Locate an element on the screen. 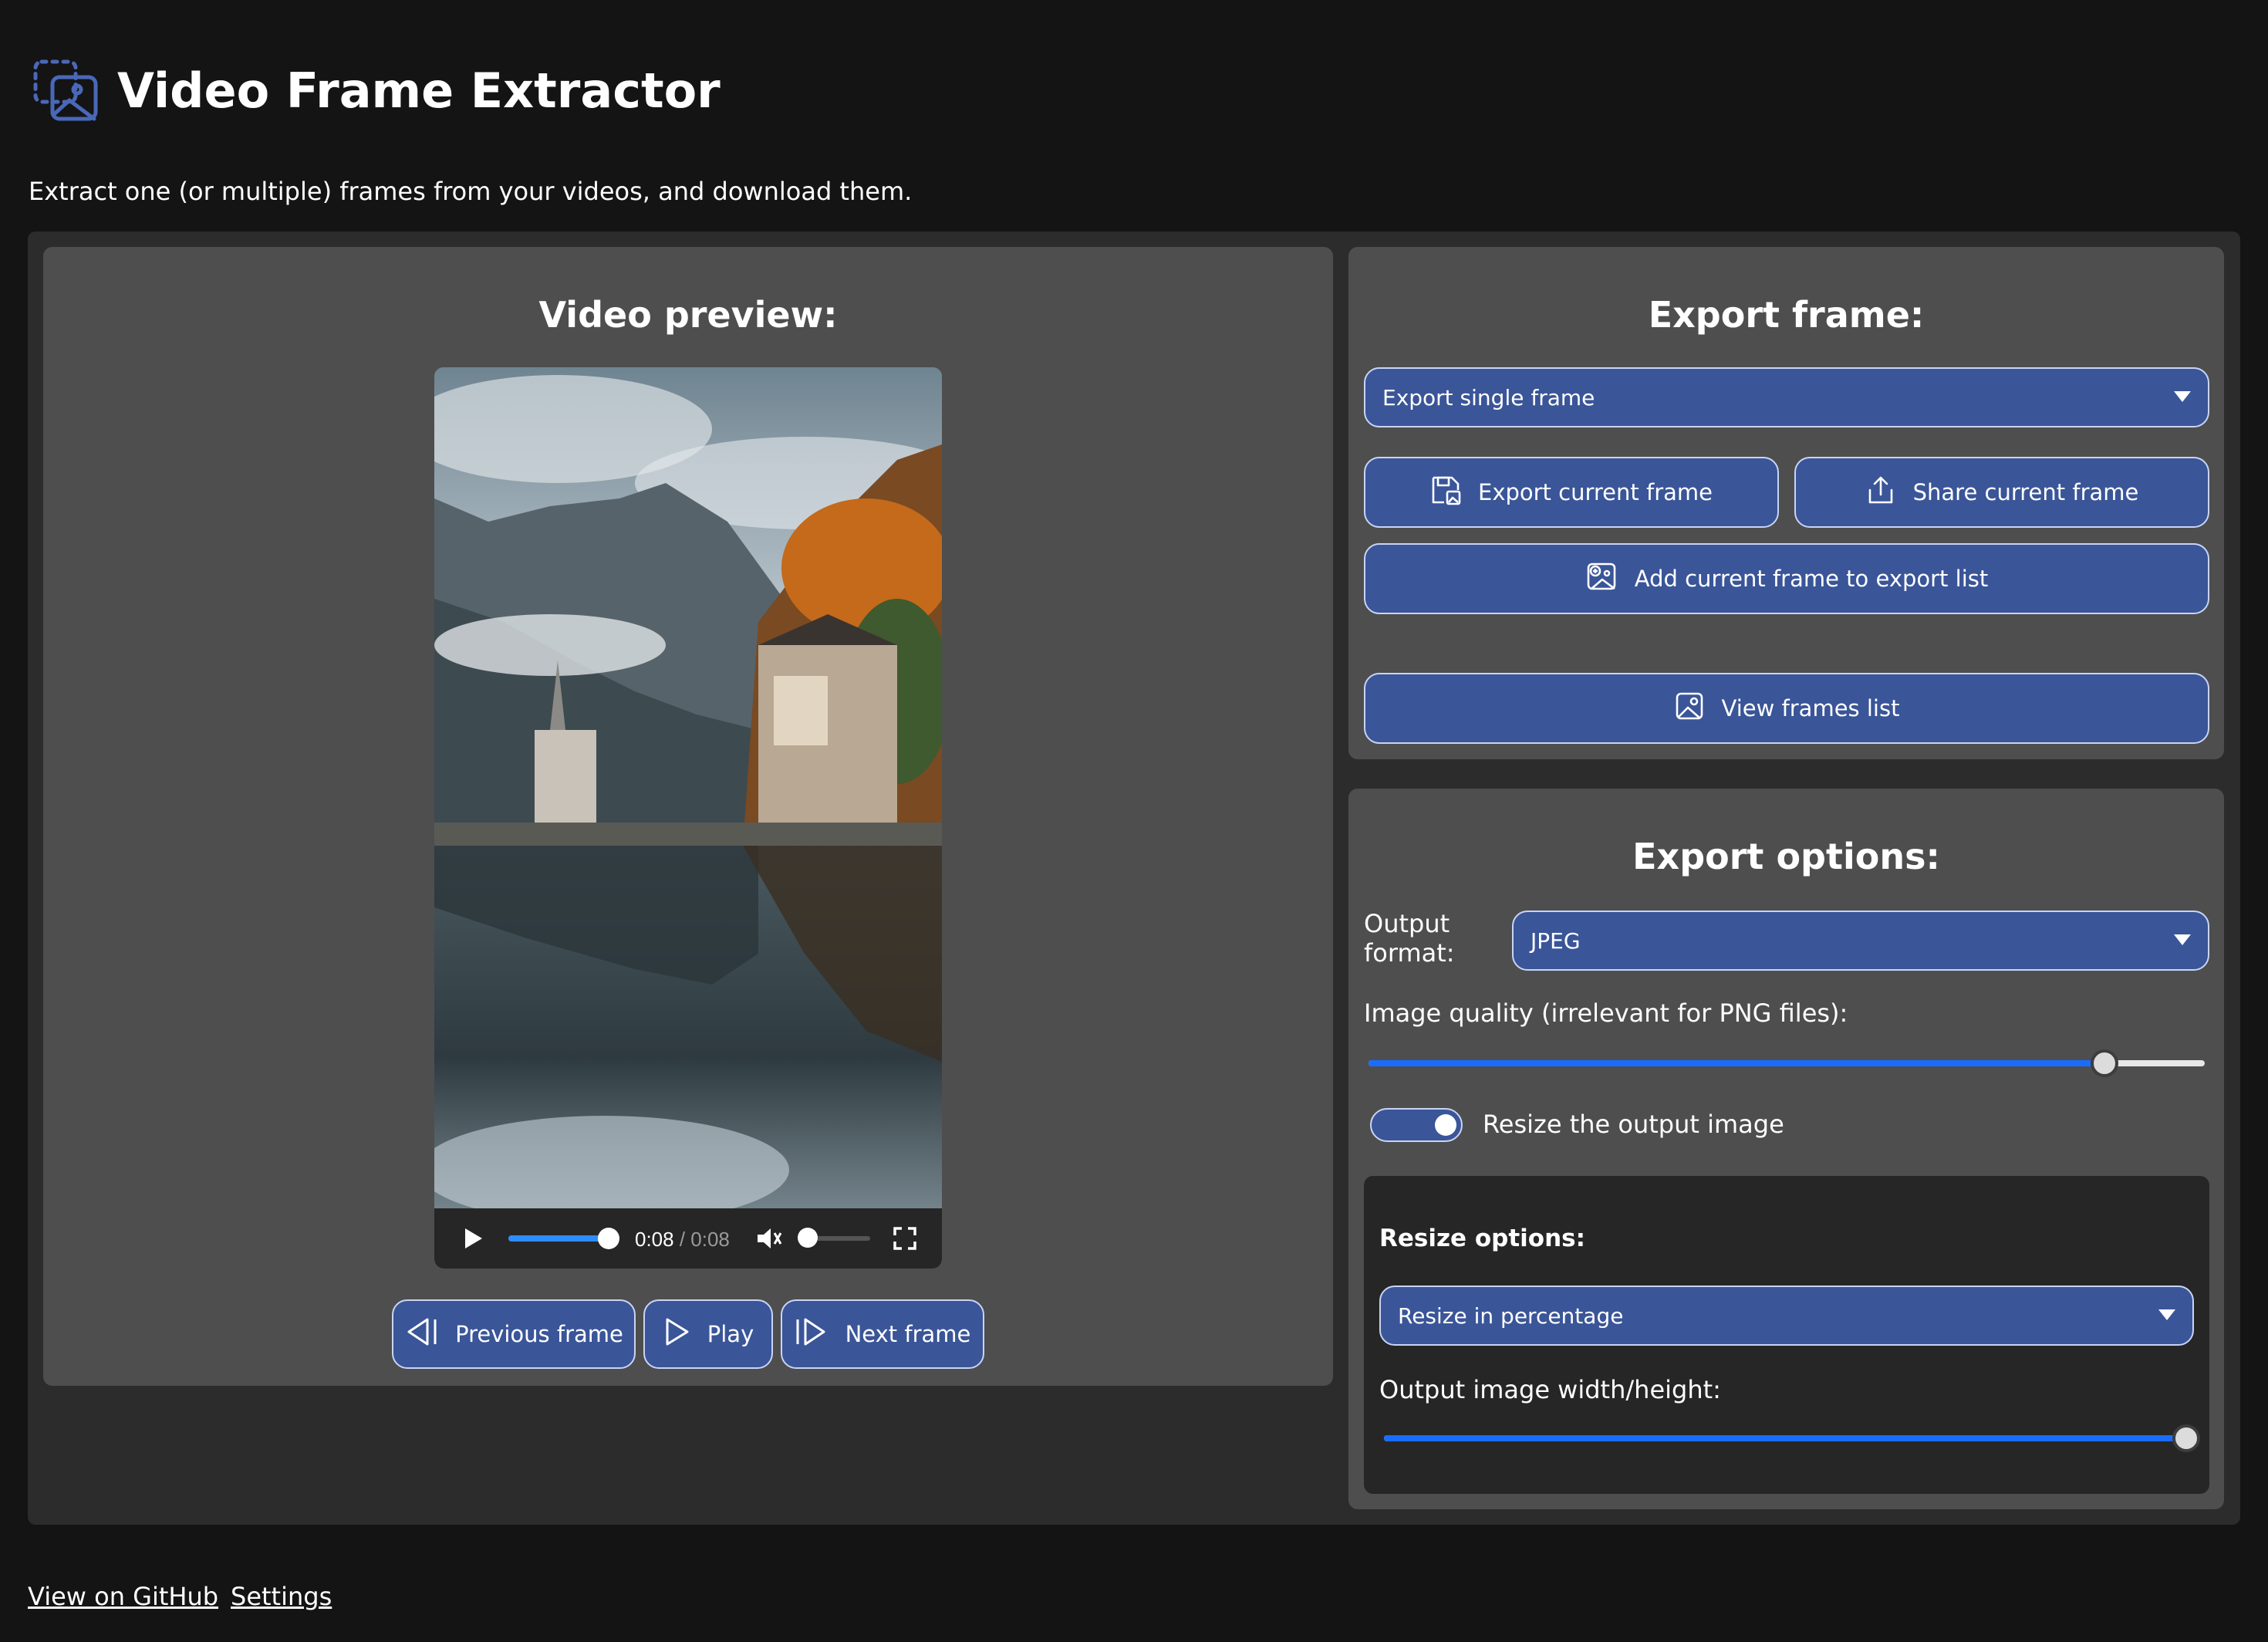 The height and width of the screenshot is (1642, 2268). next-frame-icon is located at coordinates (812, 1334).